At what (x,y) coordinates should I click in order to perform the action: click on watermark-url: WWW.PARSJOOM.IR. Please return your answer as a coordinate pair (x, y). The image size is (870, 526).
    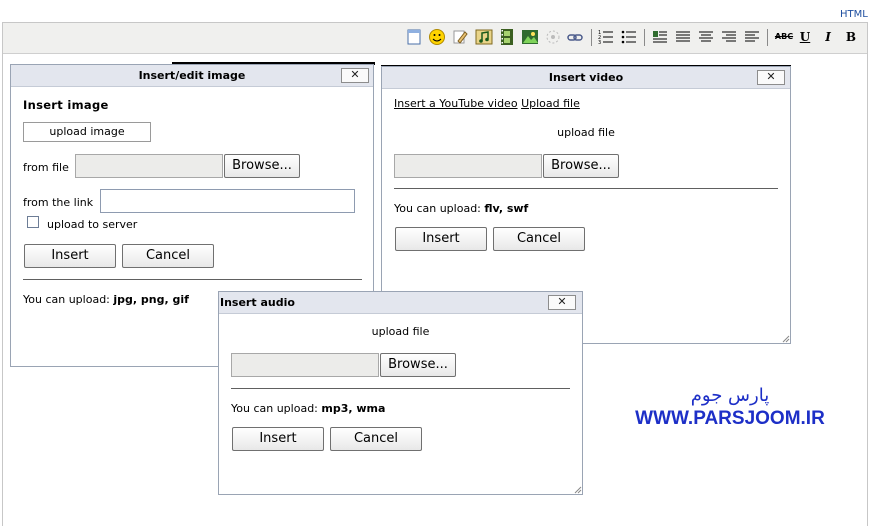
    Looking at the image, I should click on (730, 418).